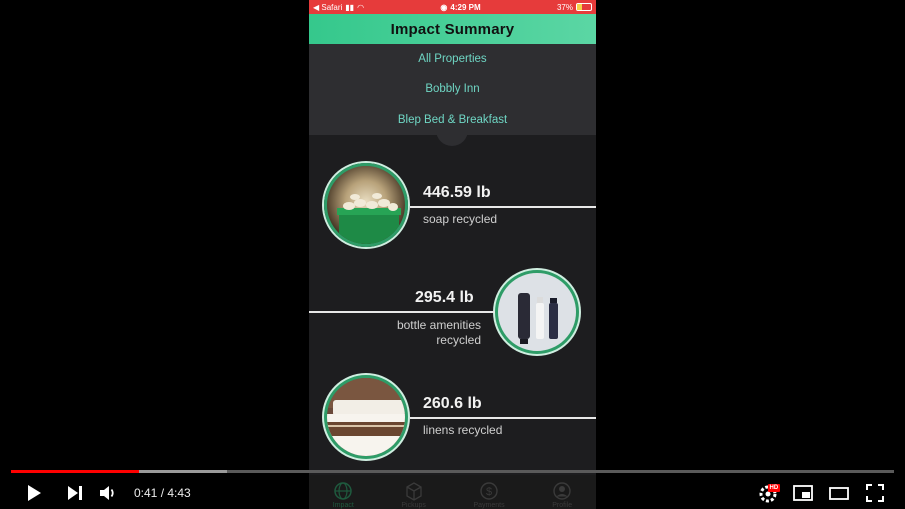 The width and height of the screenshot is (905, 509). What do you see at coordinates (327, 7) in the screenshot?
I see `back-to-safari: ◀ Safari` at bounding box center [327, 7].